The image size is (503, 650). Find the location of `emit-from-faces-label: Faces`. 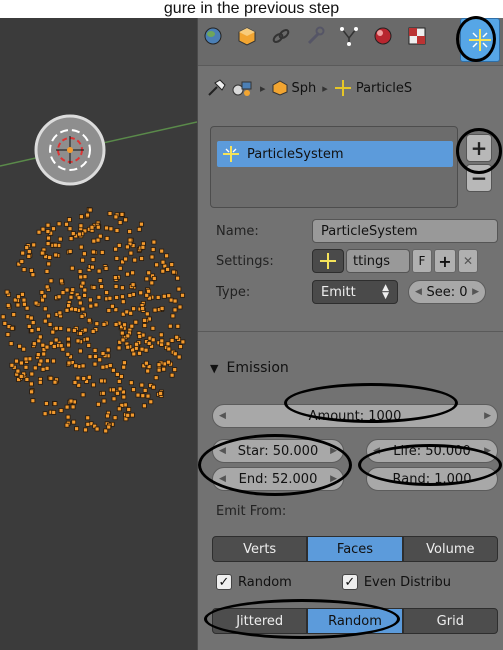

emit-from-faces-label: Faces is located at coordinates (355, 549).